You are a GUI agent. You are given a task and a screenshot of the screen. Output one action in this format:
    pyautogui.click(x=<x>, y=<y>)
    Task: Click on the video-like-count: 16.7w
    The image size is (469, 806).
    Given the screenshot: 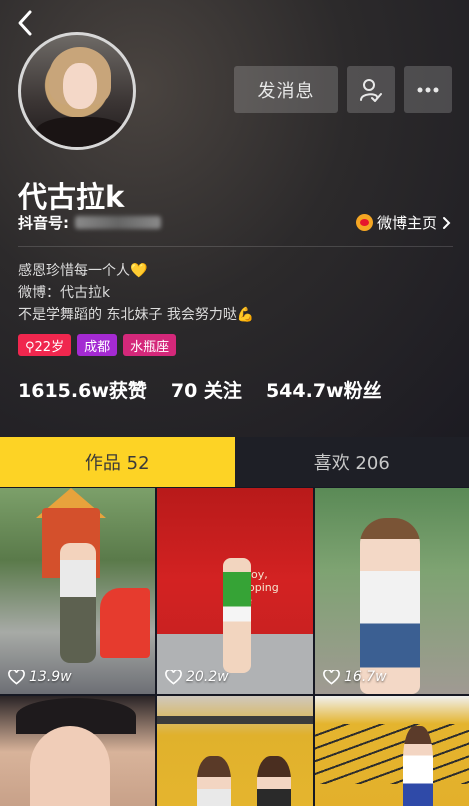 What is the action you would take?
    pyautogui.click(x=355, y=677)
    